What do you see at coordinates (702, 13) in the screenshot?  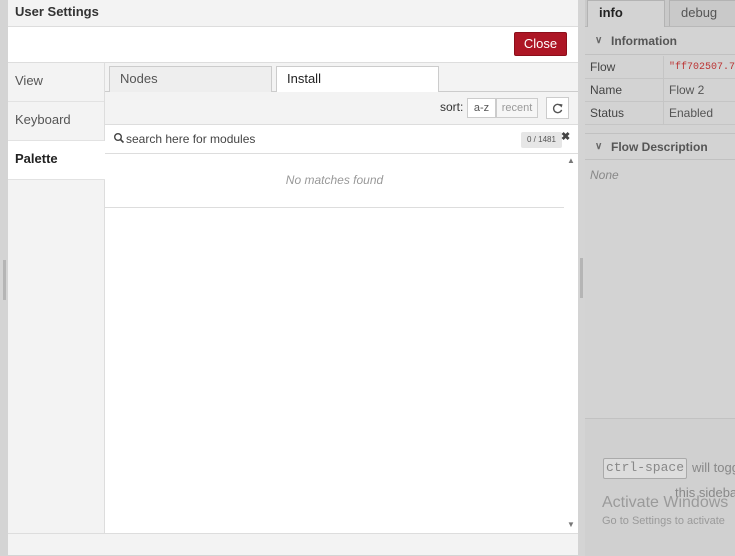 I see `sidebar-tab-debug: debug` at bounding box center [702, 13].